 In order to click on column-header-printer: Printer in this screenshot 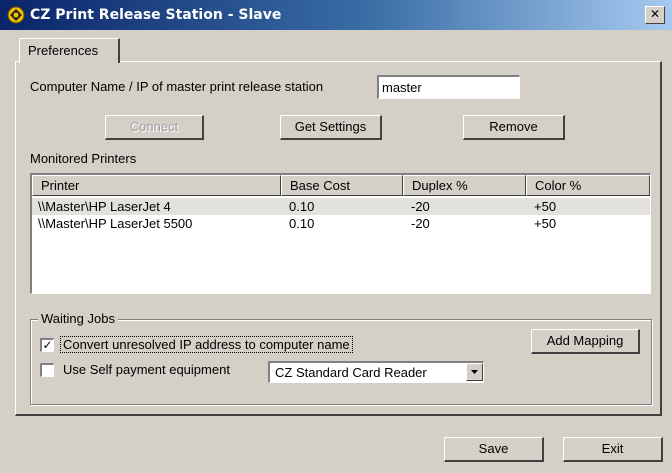, I will do `click(156, 185)`.